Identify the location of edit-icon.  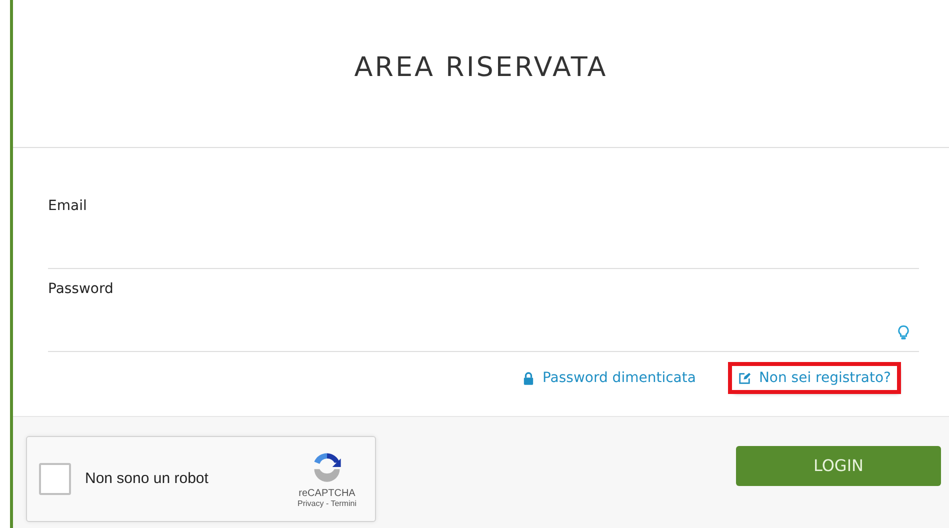
(744, 378).